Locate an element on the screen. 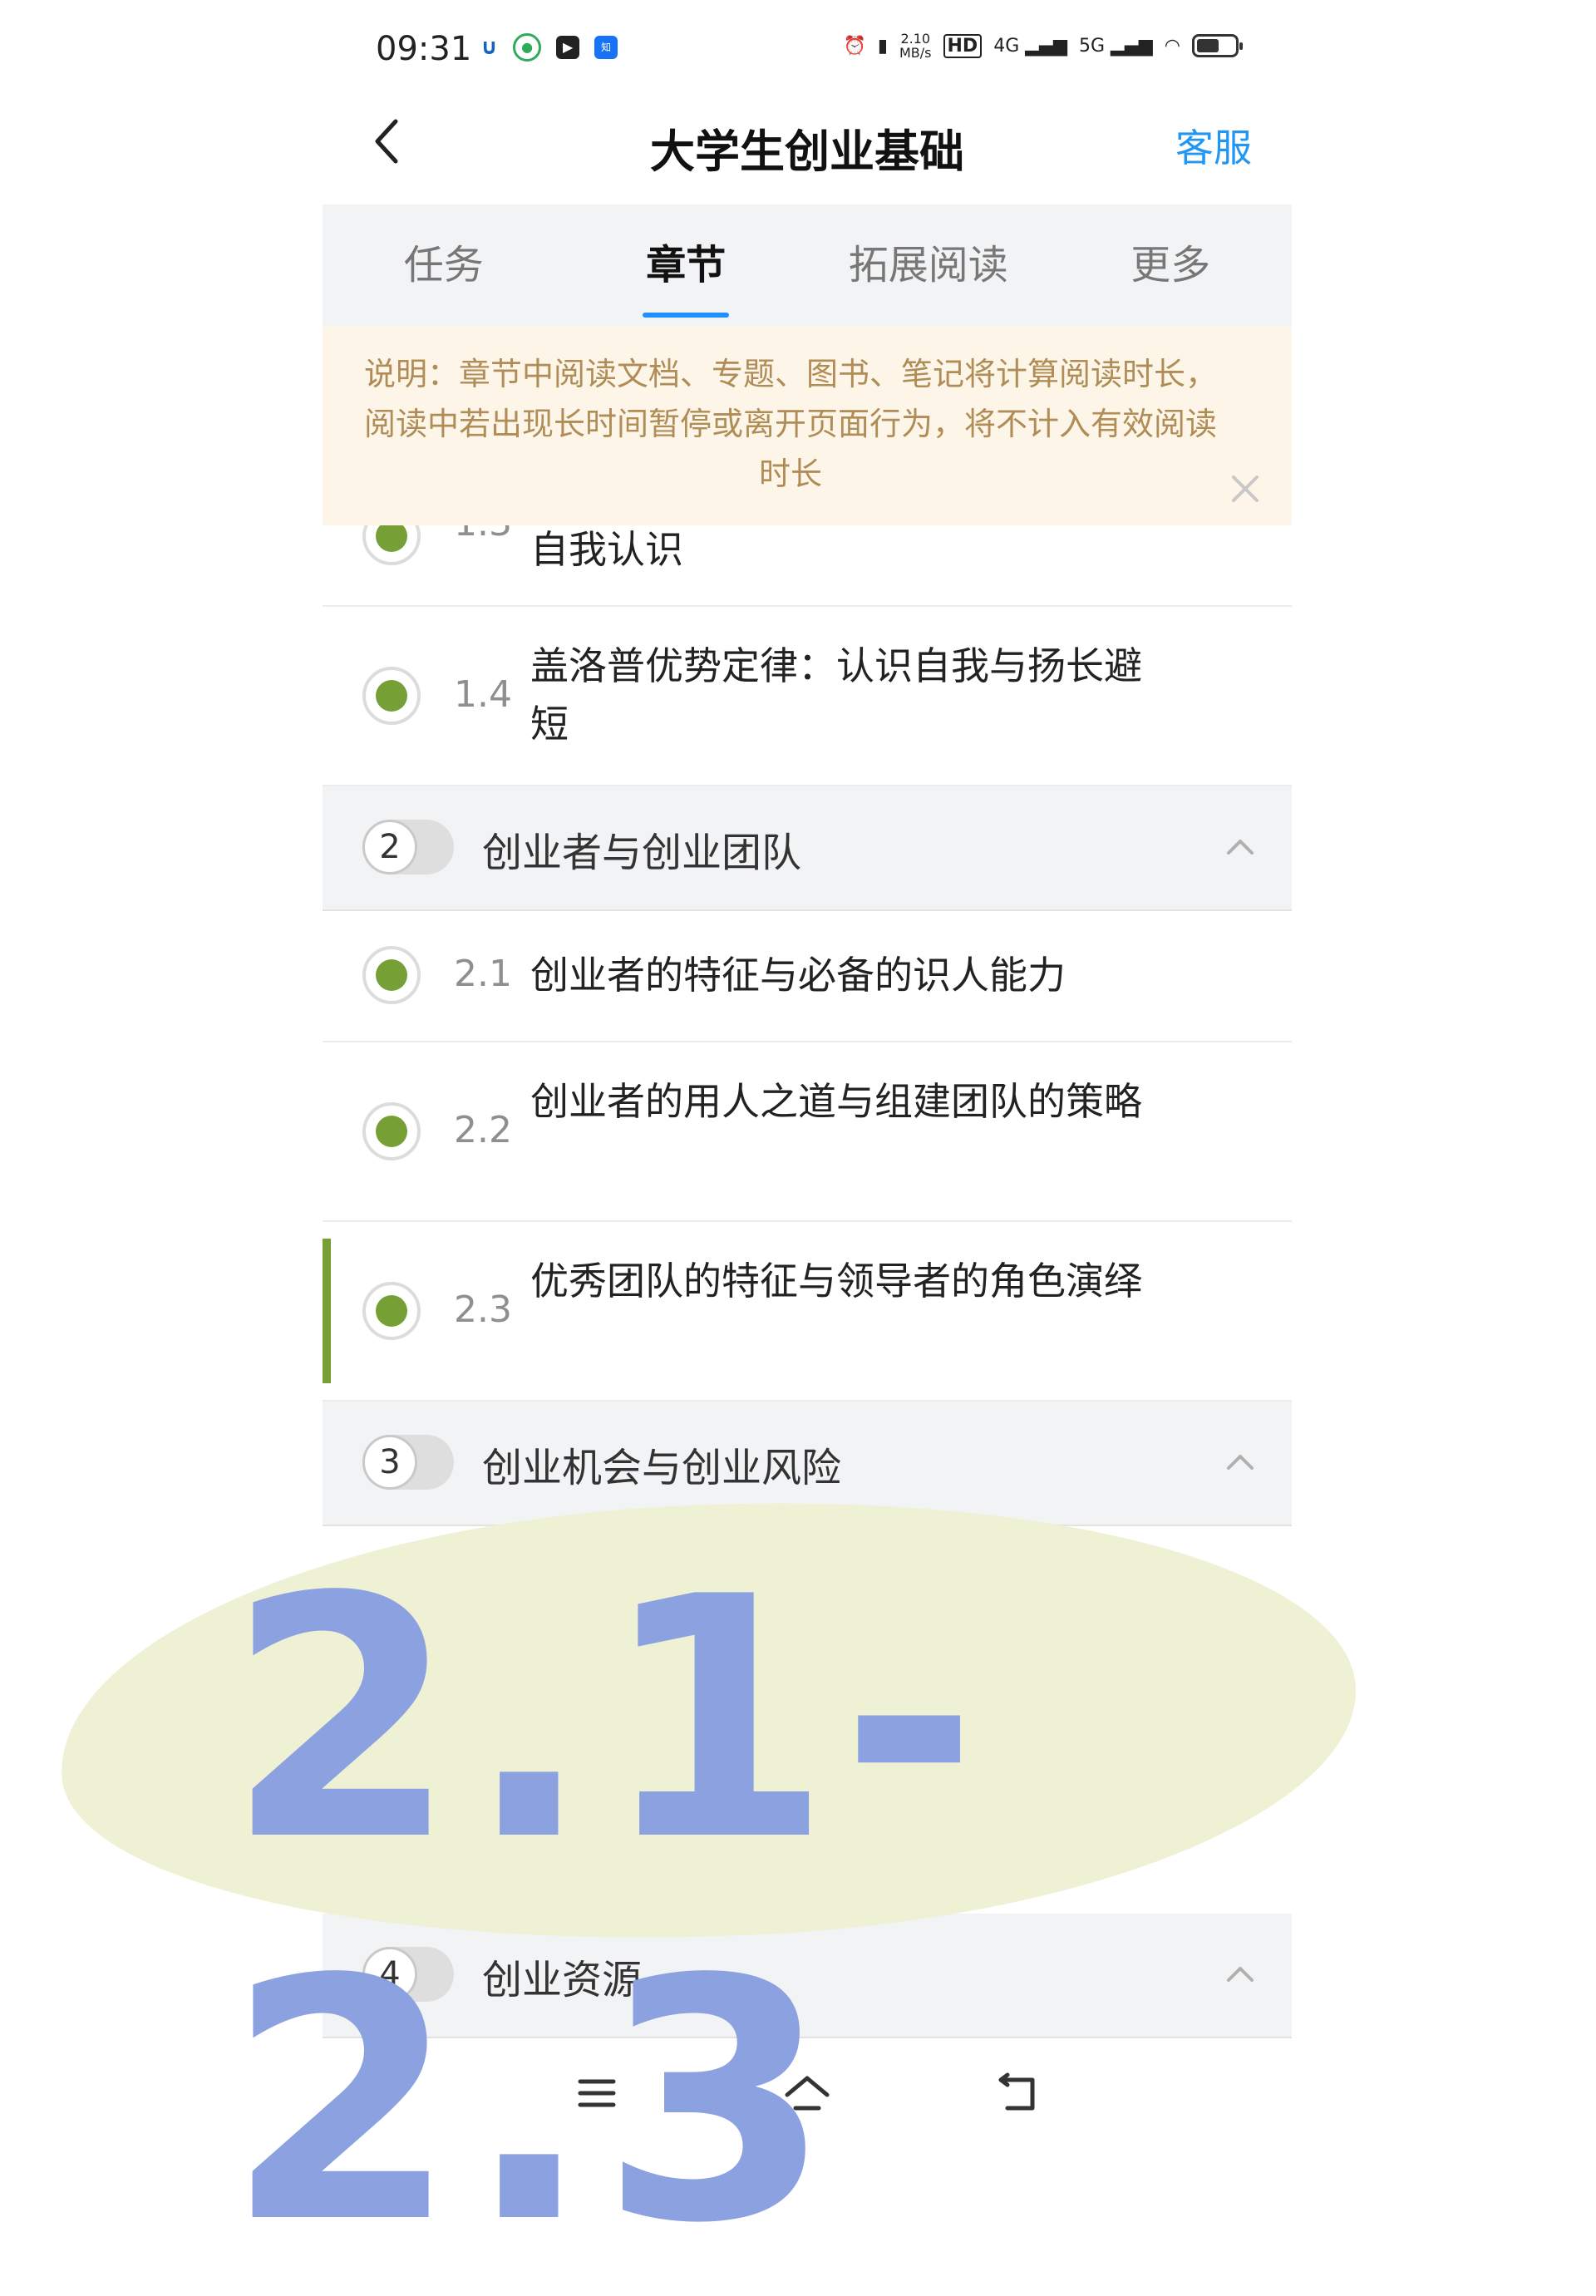  hd-icon: HD is located at coordinates (963, 45).